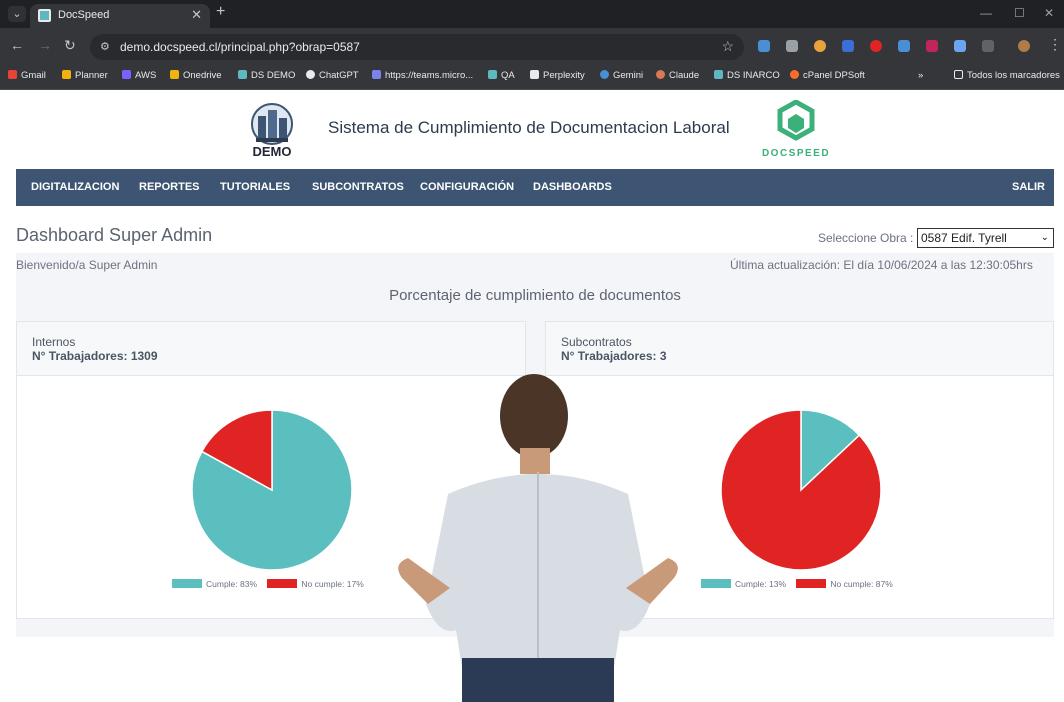  I want to click on minimize-icon: —, so click(986, 13).